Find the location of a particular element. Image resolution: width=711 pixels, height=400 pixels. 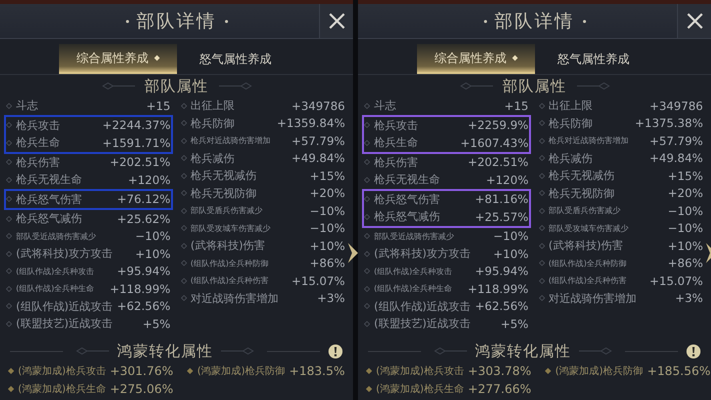

attribute-label: 枪兵伤害 is located at coordinates (38, 162).